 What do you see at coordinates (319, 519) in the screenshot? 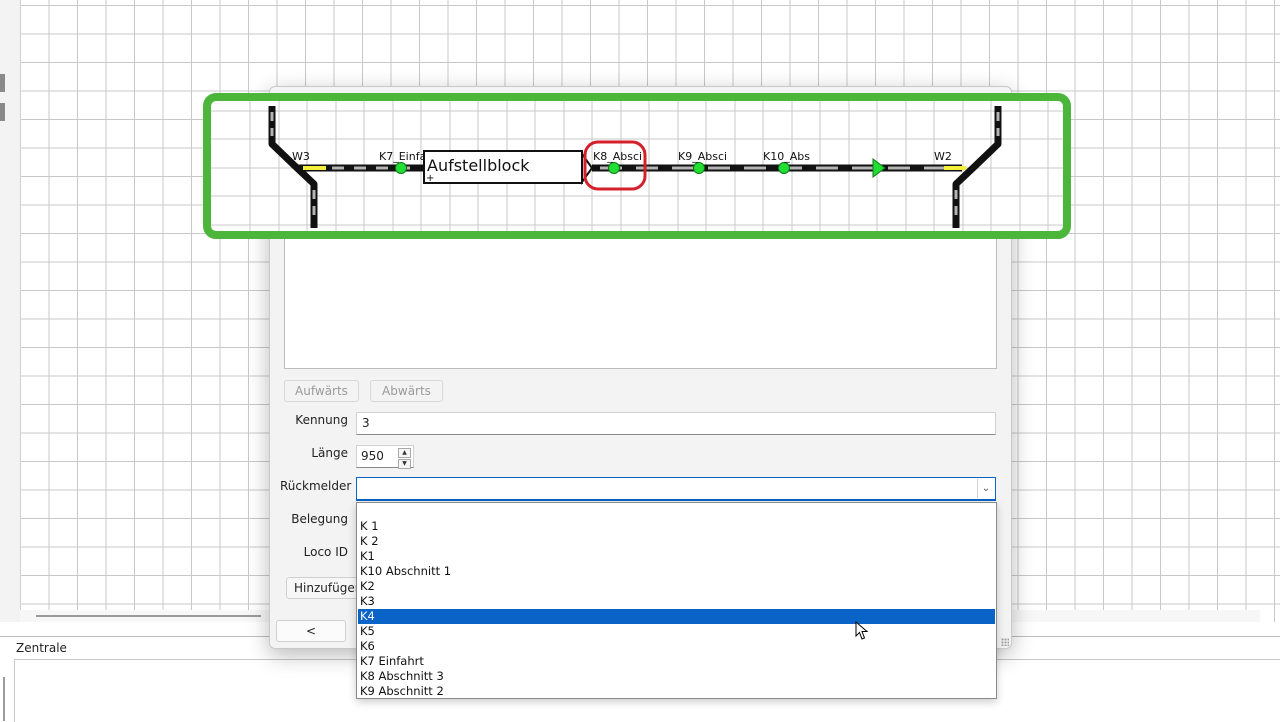
I see `belegung-label: Belegung` at bounding box center [319, 519].